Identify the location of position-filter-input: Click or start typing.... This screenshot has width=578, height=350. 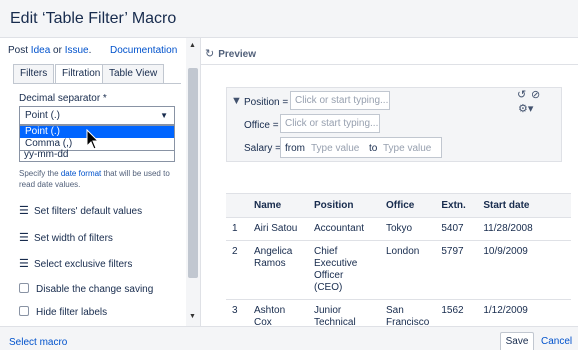
(340, 100).